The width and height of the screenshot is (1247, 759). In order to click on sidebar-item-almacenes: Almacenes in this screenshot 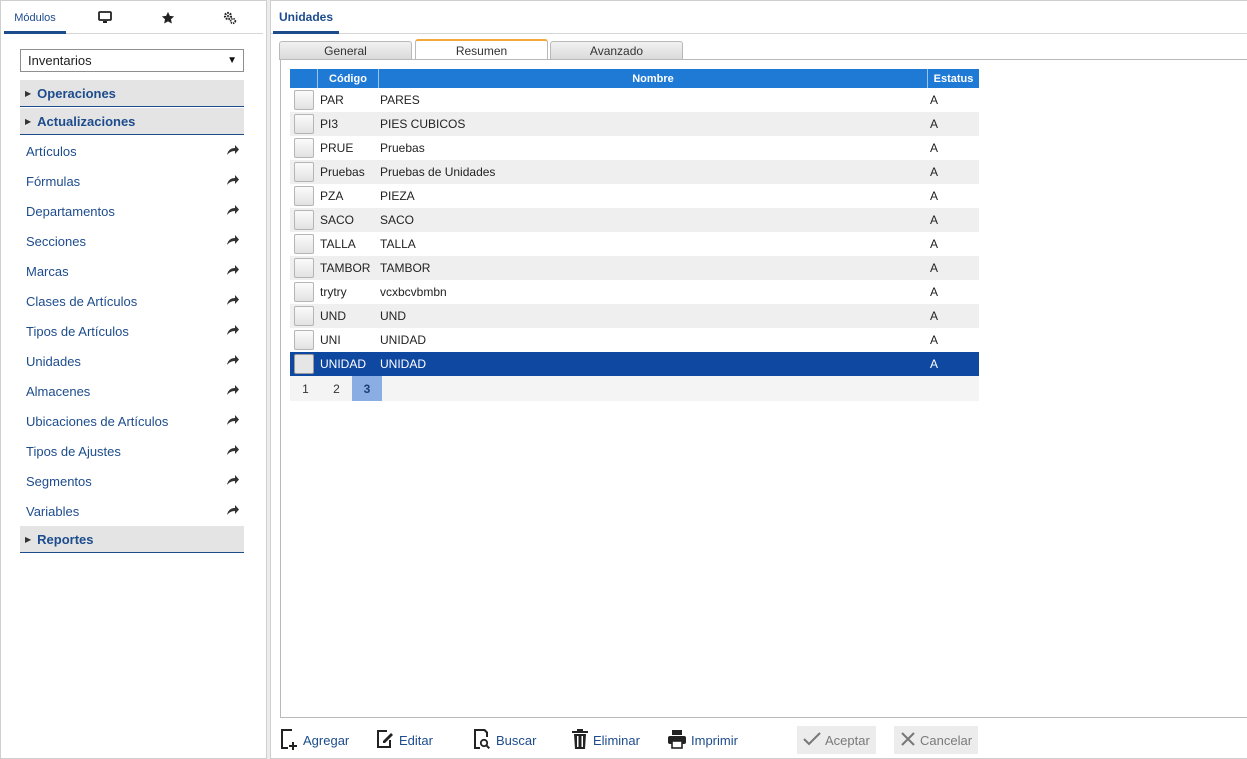, I will do `click(132, 391)`.